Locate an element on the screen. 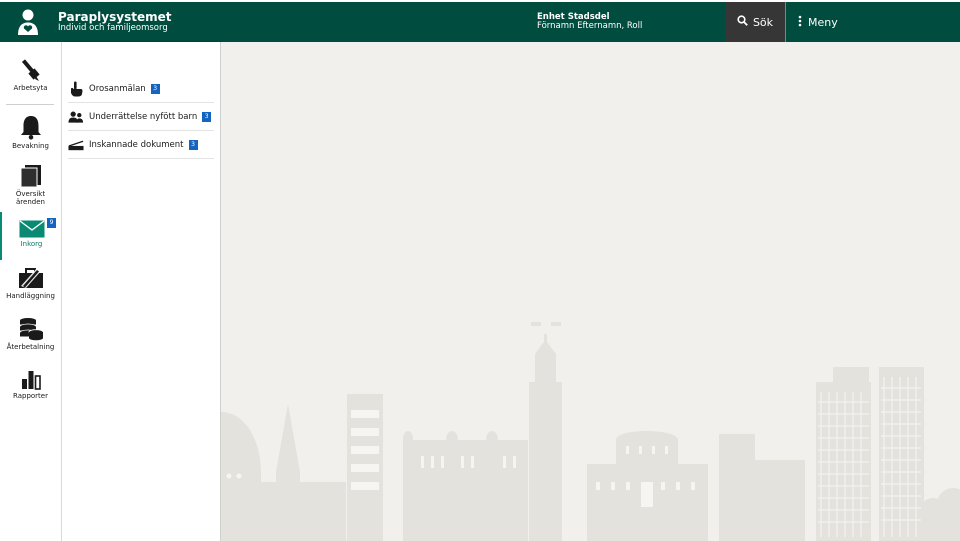  pointer-hand-icon is located at coordinates (76, 89).